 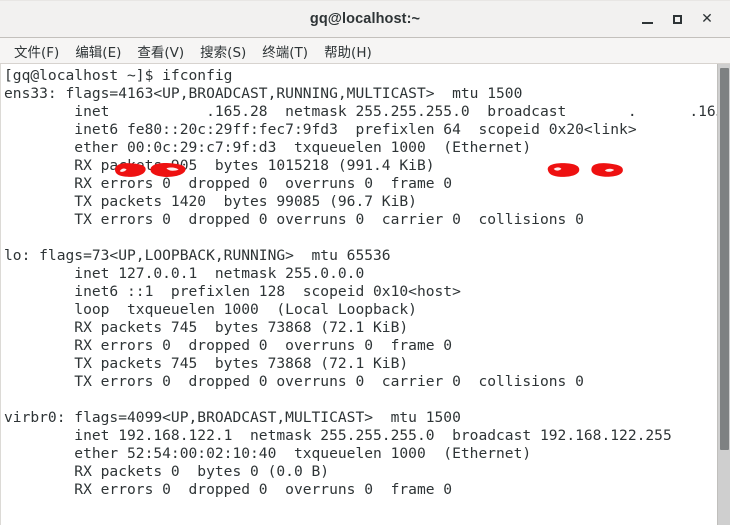 What do you see at coordinates (167, 471) in the screenshot?
I see `terminal-line: RX packets 0 bytes 0 (0.0 B)` at bounding box center [167, 471].